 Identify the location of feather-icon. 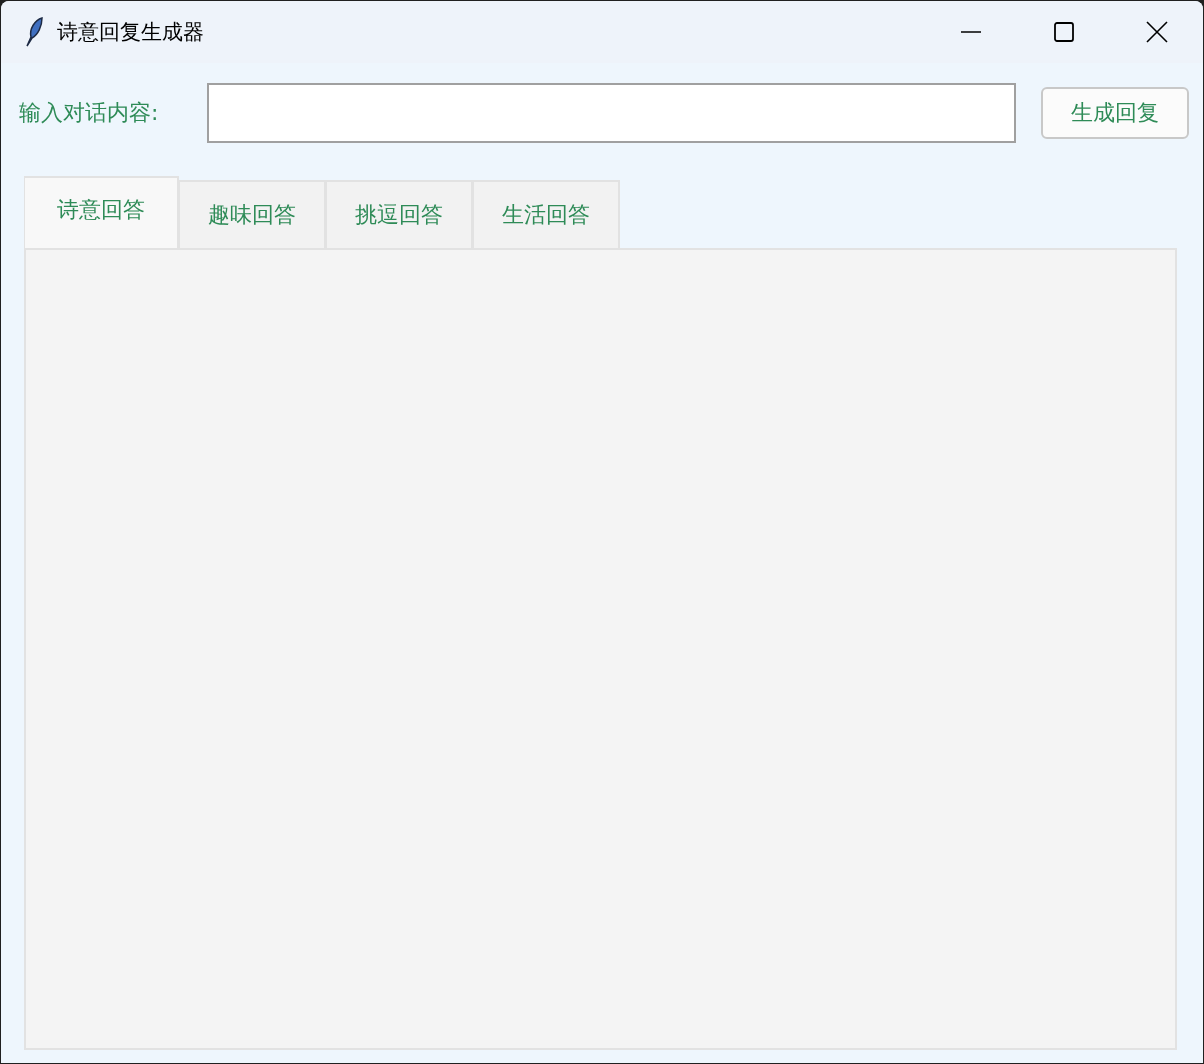
(34, 32).